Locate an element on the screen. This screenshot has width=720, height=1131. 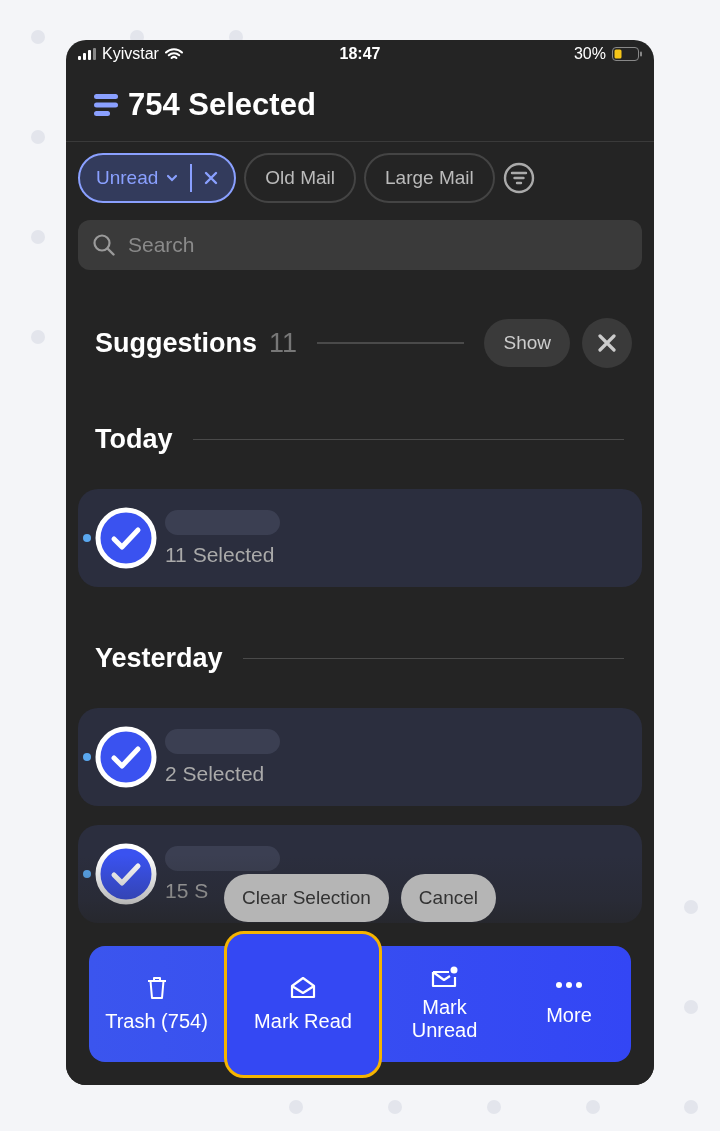
show-button: Show is located at coordinates (527, 343).